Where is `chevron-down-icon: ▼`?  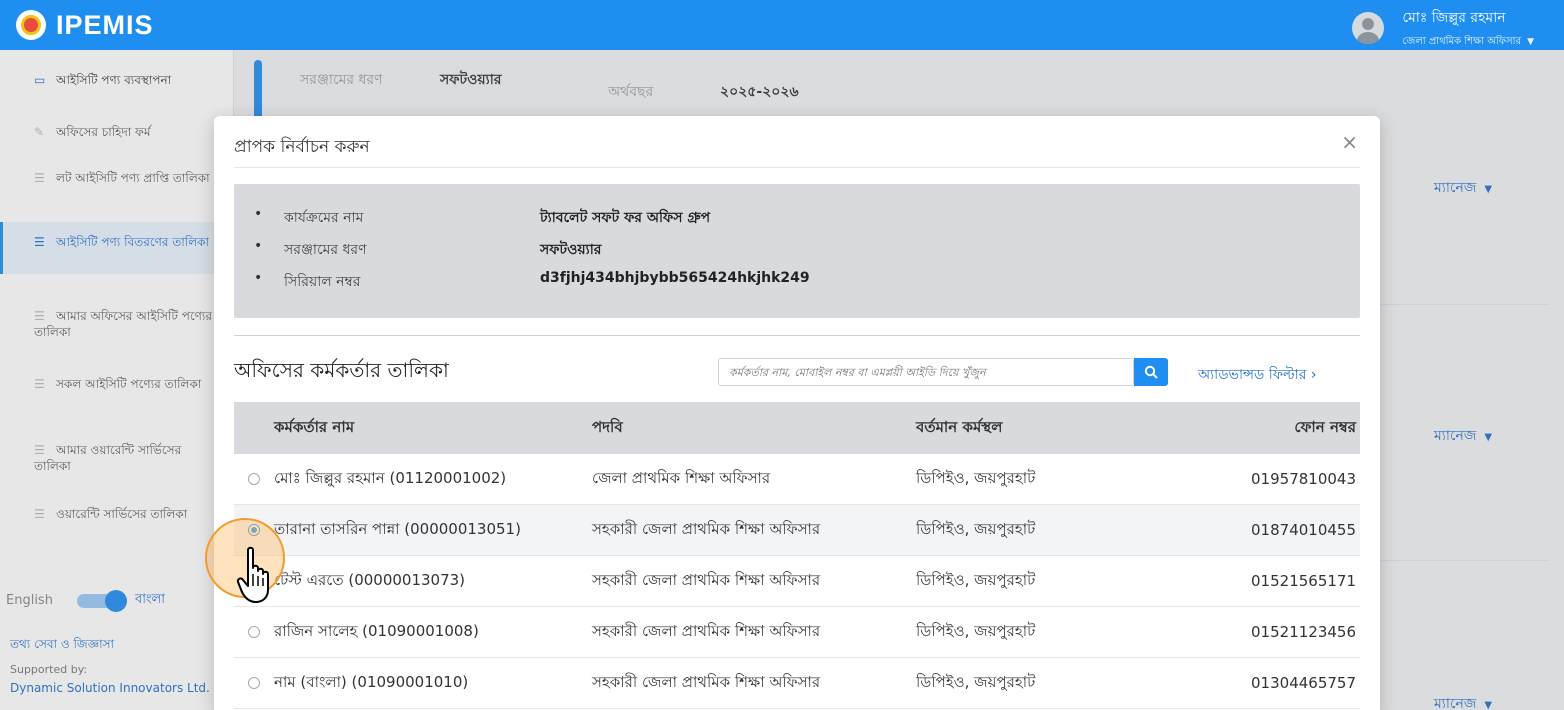 chevron-down-icon: ▼ is located at coordinates (1530, 42).